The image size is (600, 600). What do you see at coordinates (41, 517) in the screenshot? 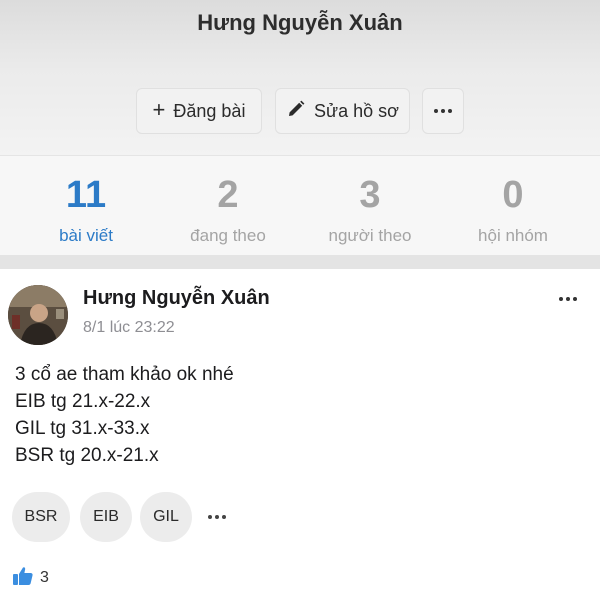
I see `tag-bsr: BSR` at bounding box center [41, 517].